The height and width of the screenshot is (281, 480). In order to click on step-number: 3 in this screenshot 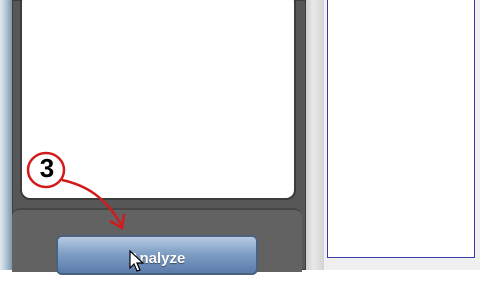, I will do `click(47, 168)`.